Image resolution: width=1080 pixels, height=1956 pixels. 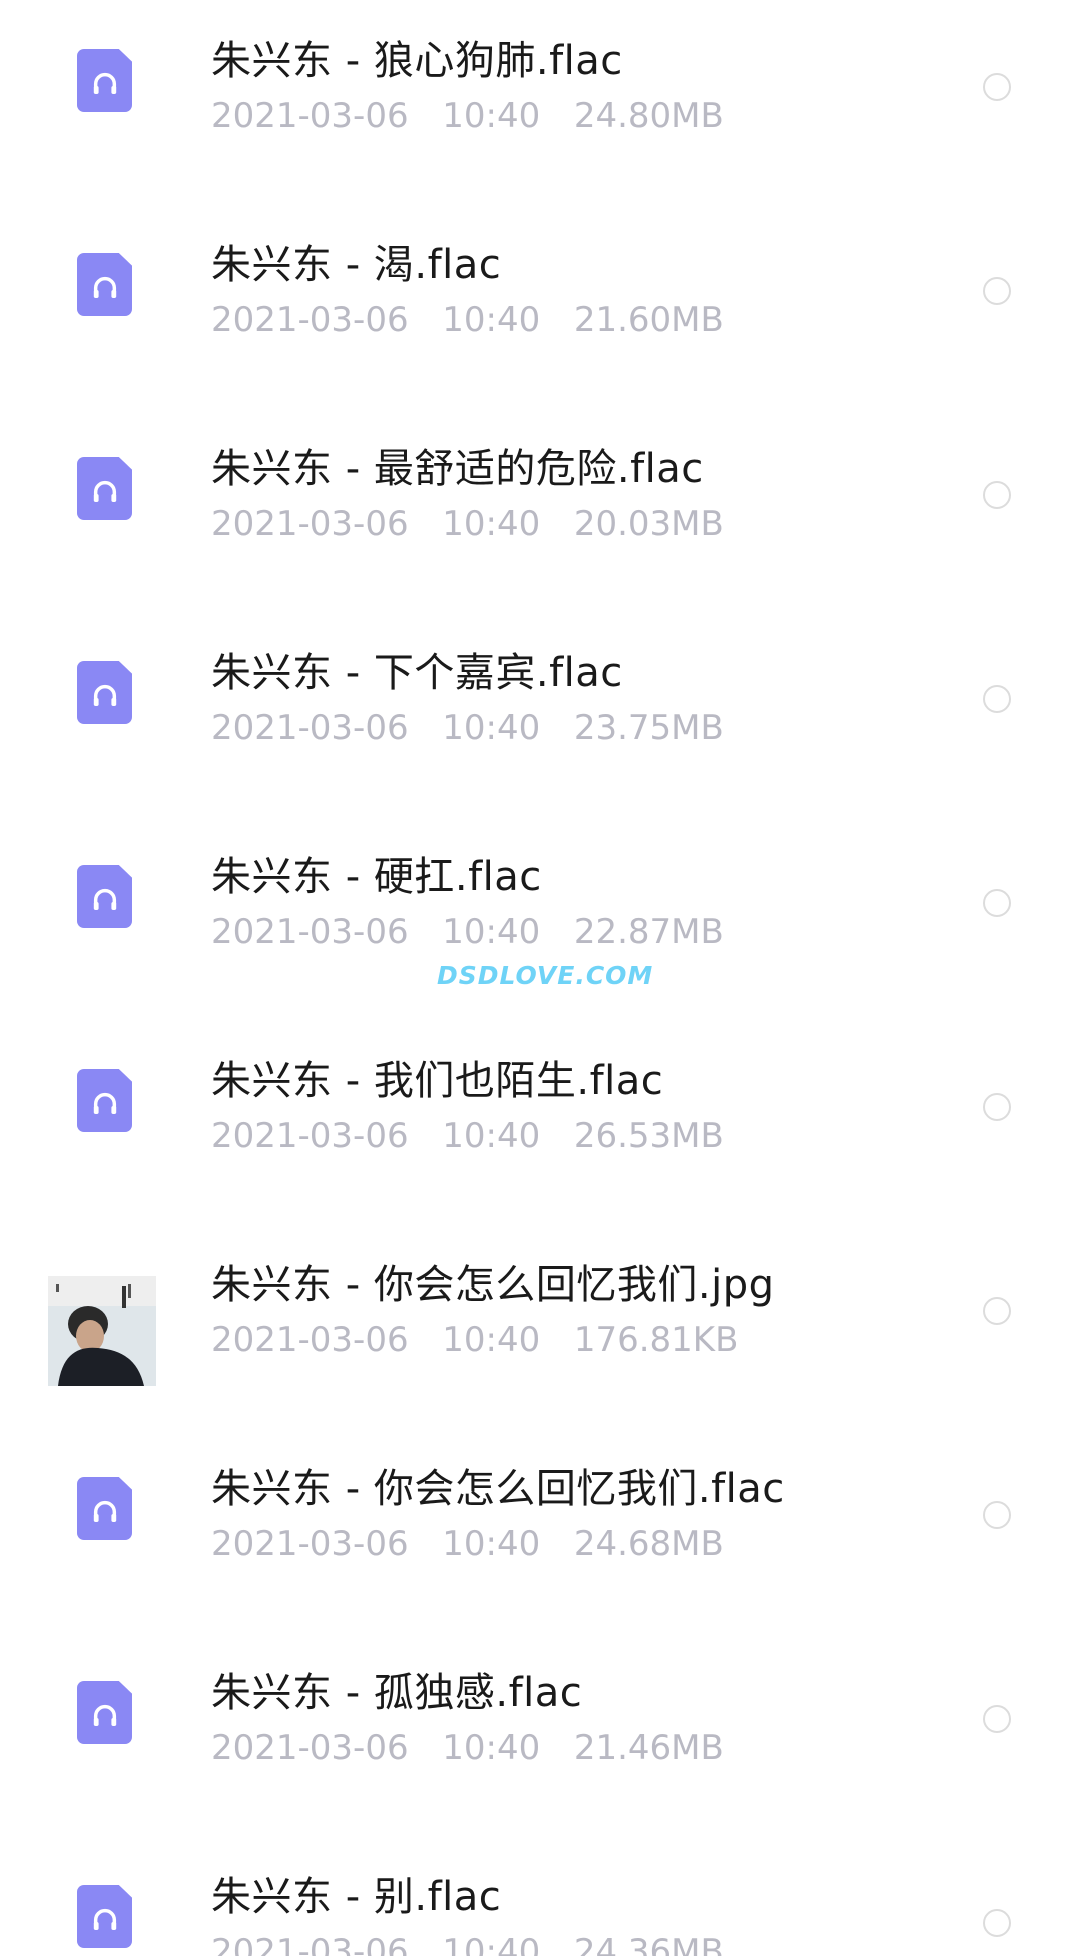 I want to click on file-meta: 2021-03-06 10:40 176.81KB, so click(x=474, y=1340).